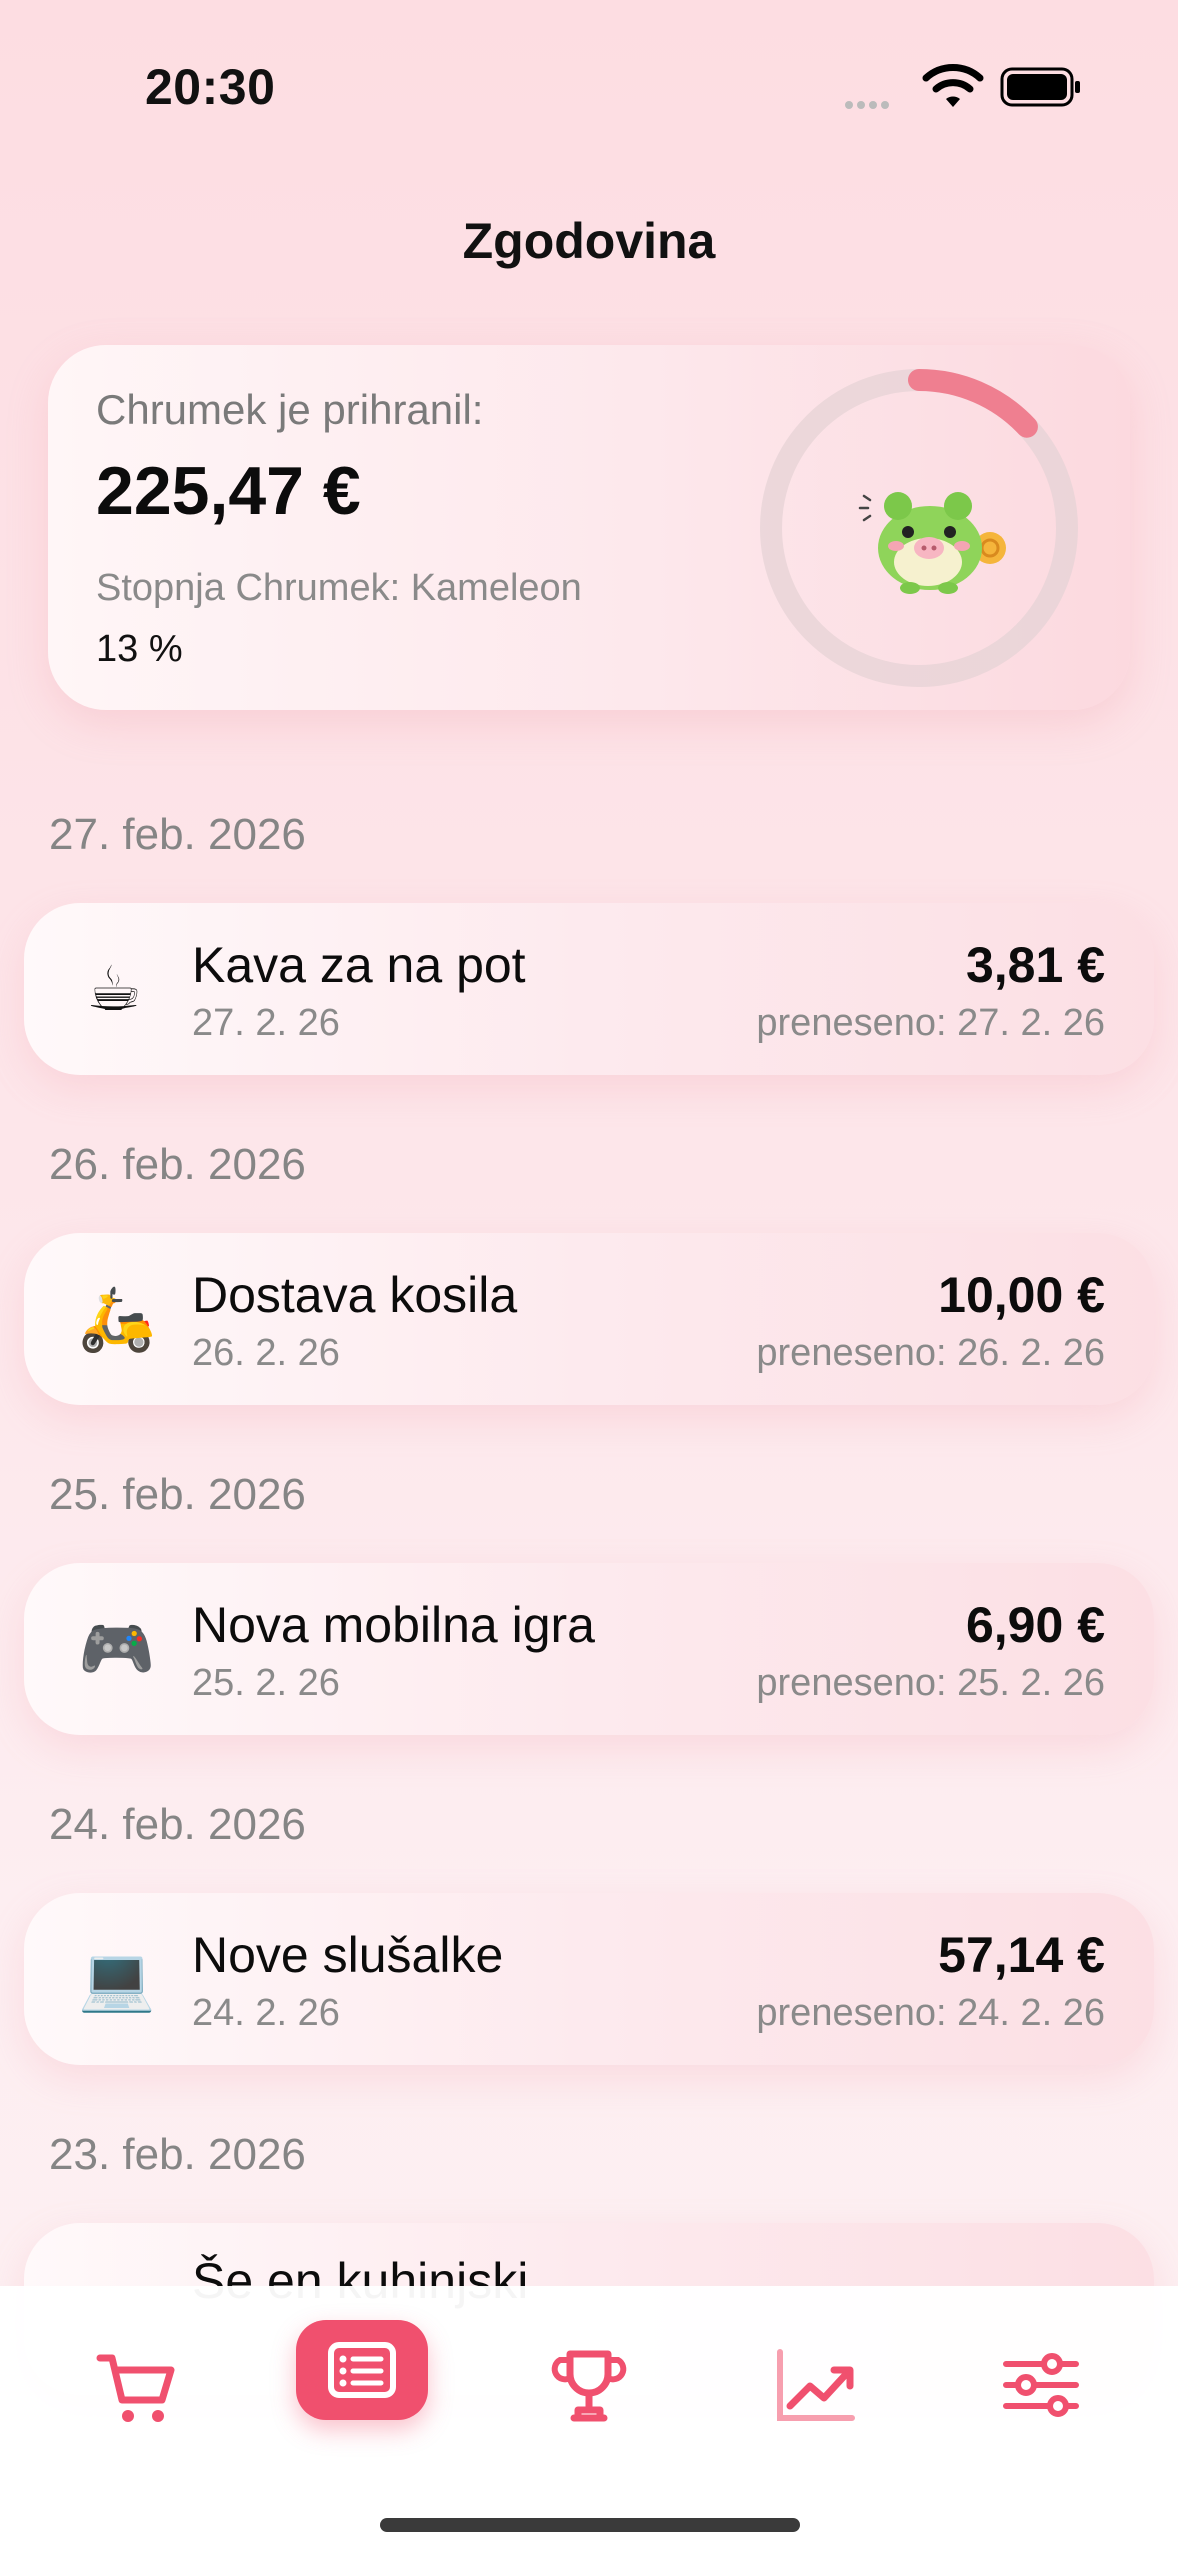 The width and height of the screenshot is (1178, 2556). Describe the element at coordinates (1021, 1295) in the screenshot. I see `transaction-amount: 10,00 €` at that location.